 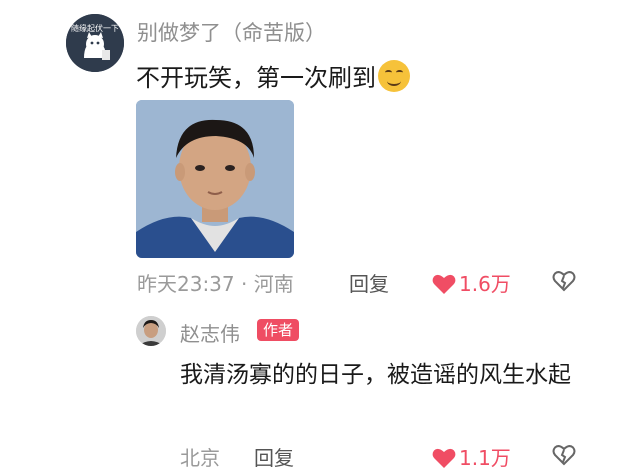 What do you see at coordinates (278, 330) in the screenshot?
I see `author-badge: 作者` at bounding box center [278, 330].